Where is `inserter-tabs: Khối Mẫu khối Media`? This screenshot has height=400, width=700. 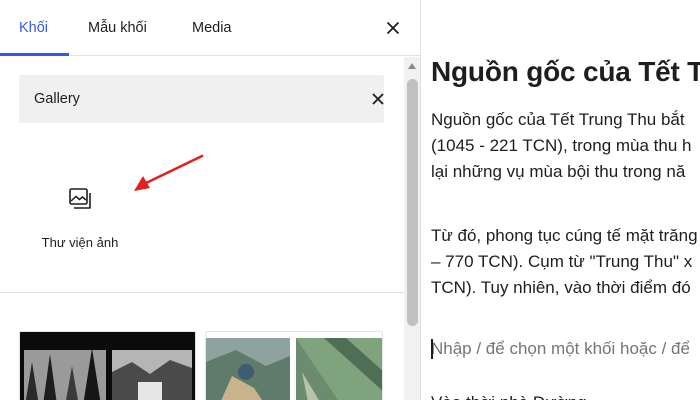
inserter-tabs: Khối Mẫu khối Media is located at coordinates (210, 28).